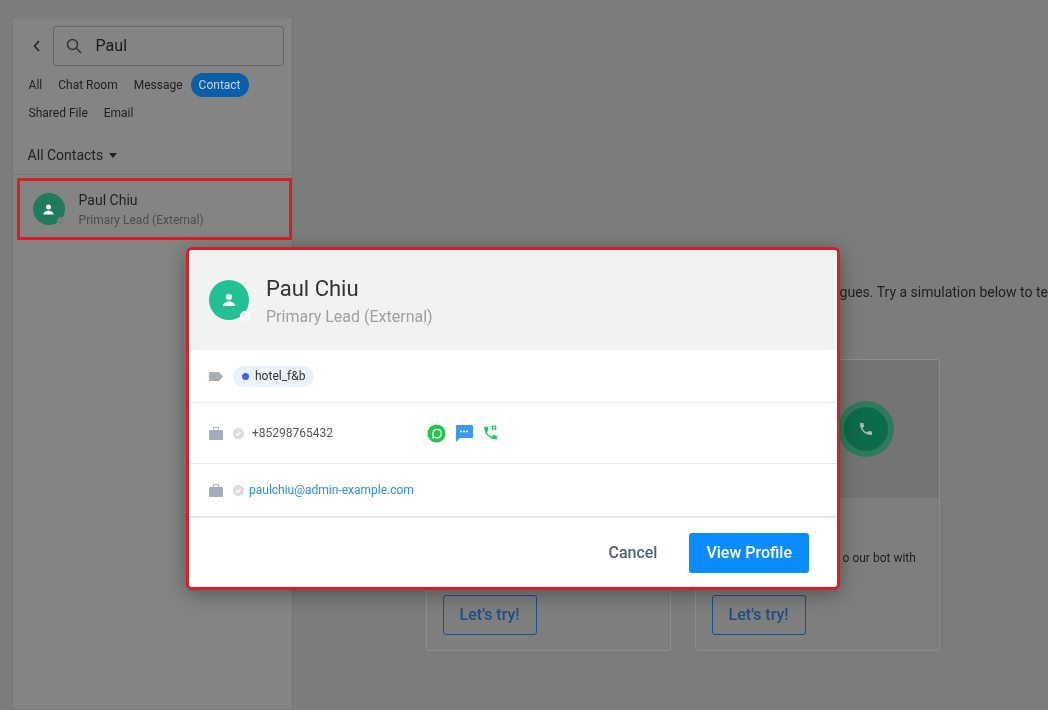  I want to click on filter-chip: Contact, so click(219, 85).